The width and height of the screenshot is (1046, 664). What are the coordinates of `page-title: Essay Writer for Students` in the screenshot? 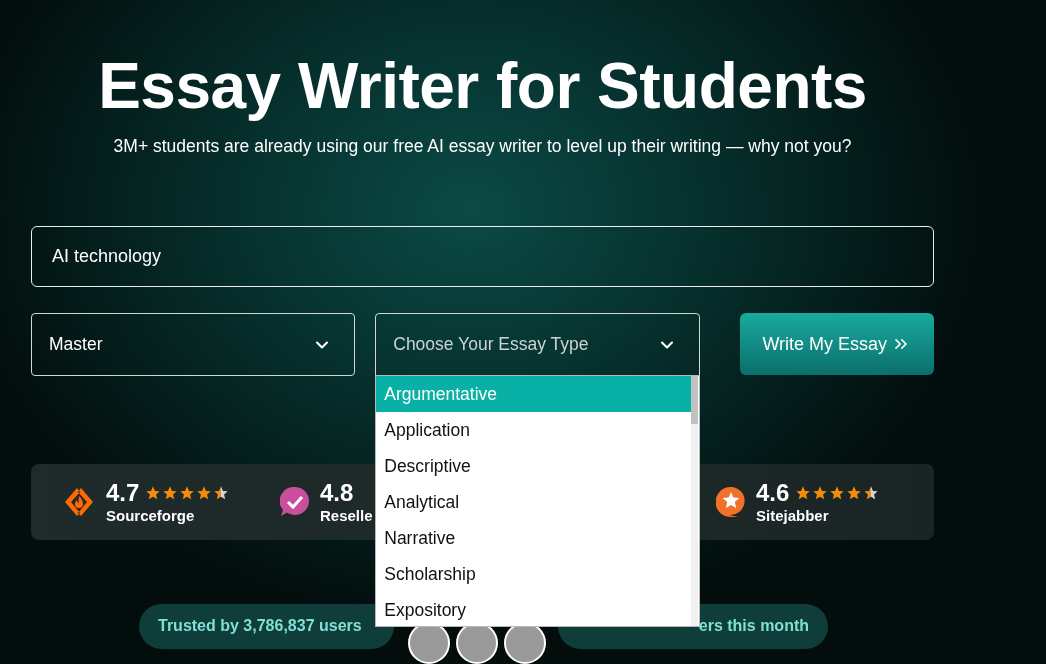 It's located at (482, 86).